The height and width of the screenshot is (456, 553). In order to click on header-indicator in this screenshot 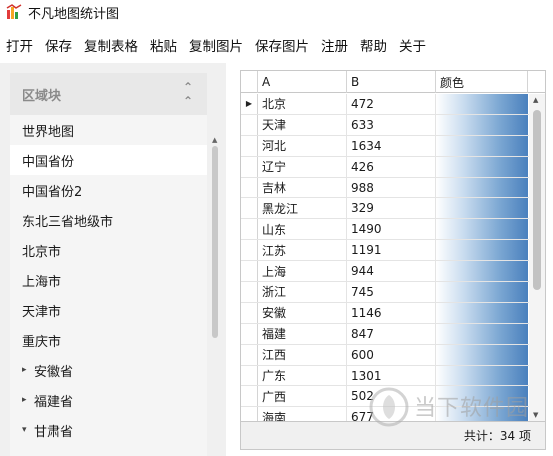, I will do `click(249, 82)`.